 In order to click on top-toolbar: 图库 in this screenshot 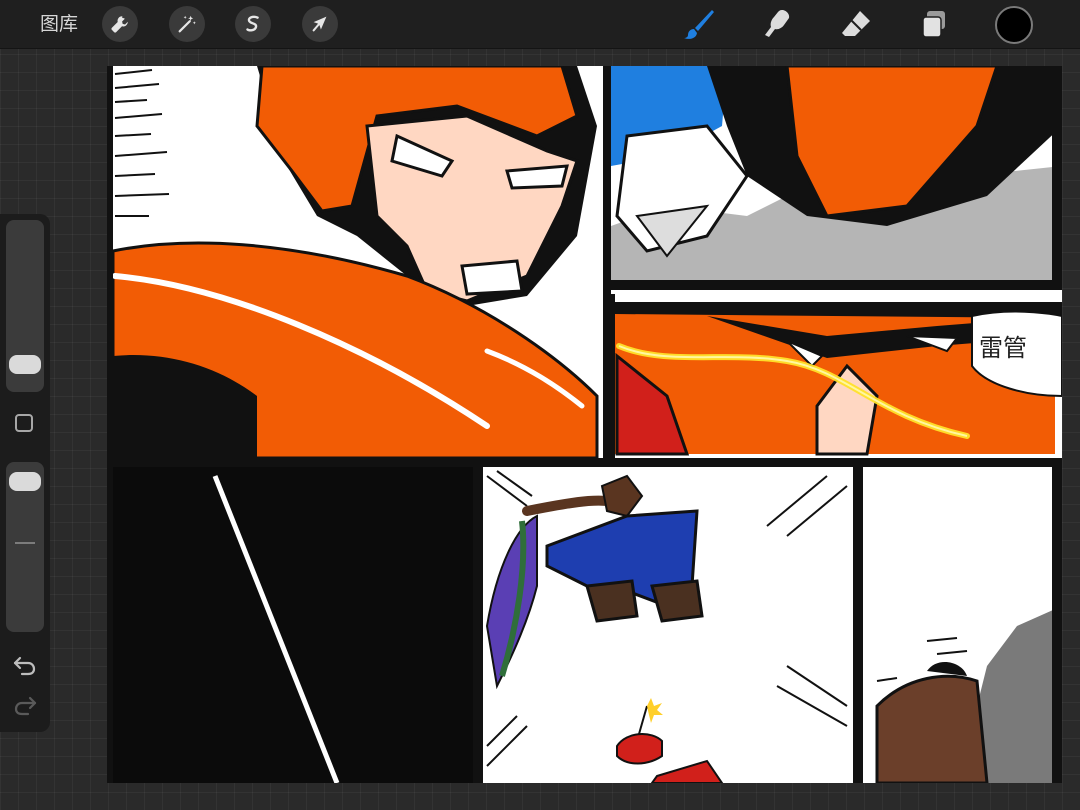, I will do `click(540, 24)`.